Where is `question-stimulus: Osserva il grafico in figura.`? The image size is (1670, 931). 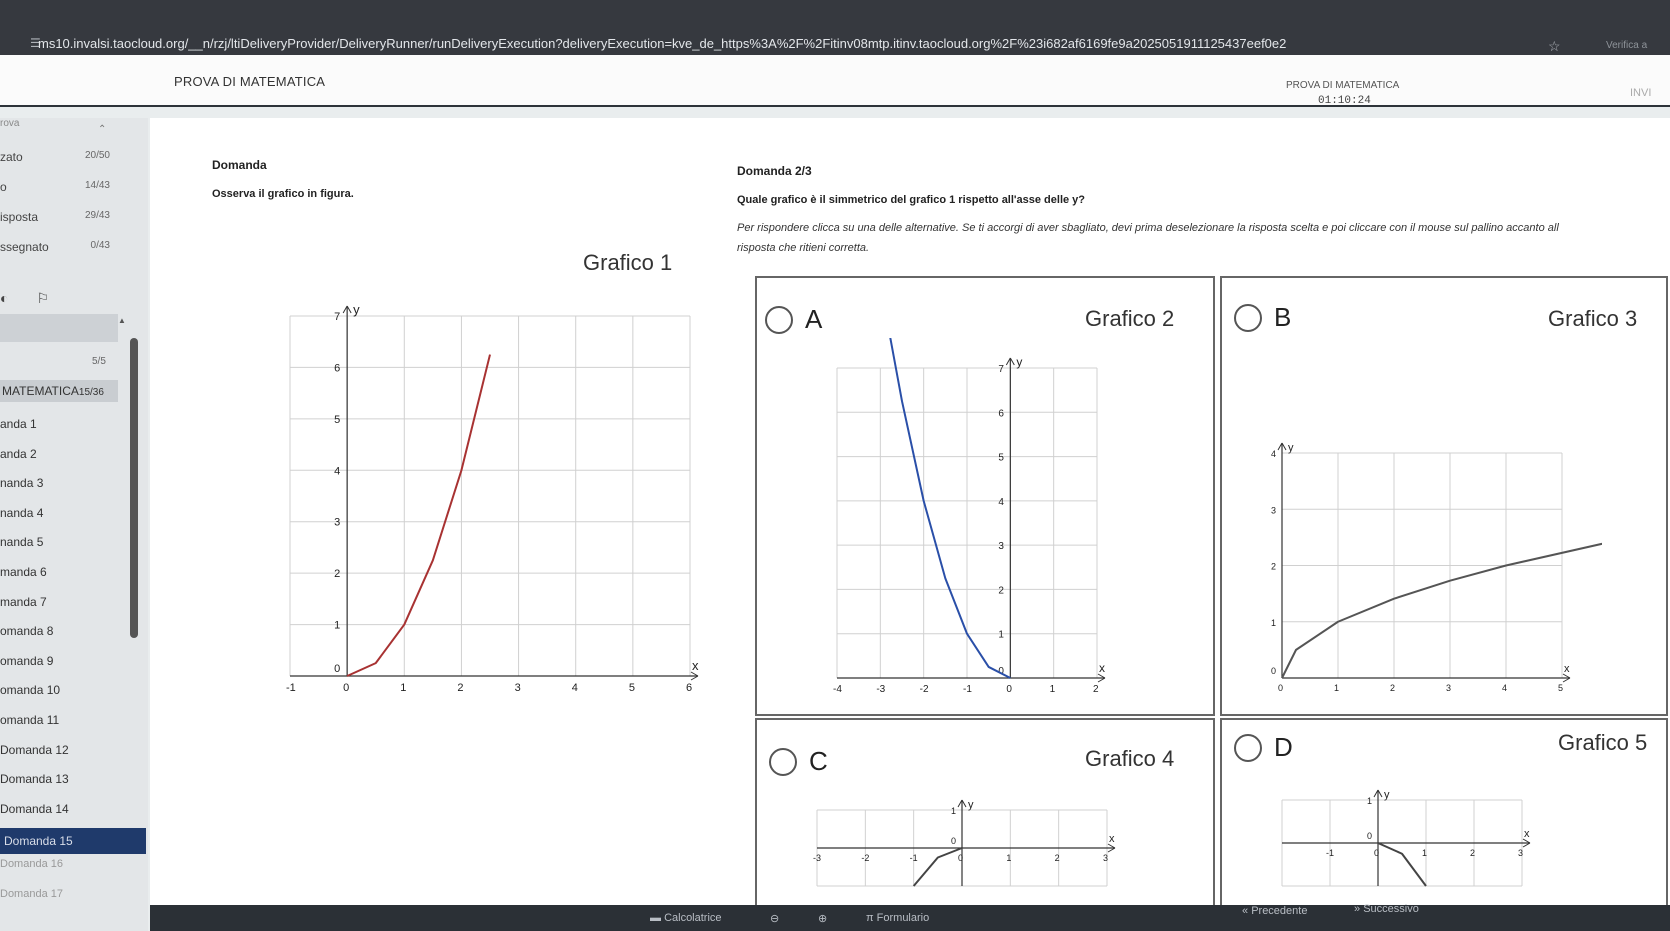
question-stimulus: Osserva il grafico in figura. is located at coordinates (283, 194).